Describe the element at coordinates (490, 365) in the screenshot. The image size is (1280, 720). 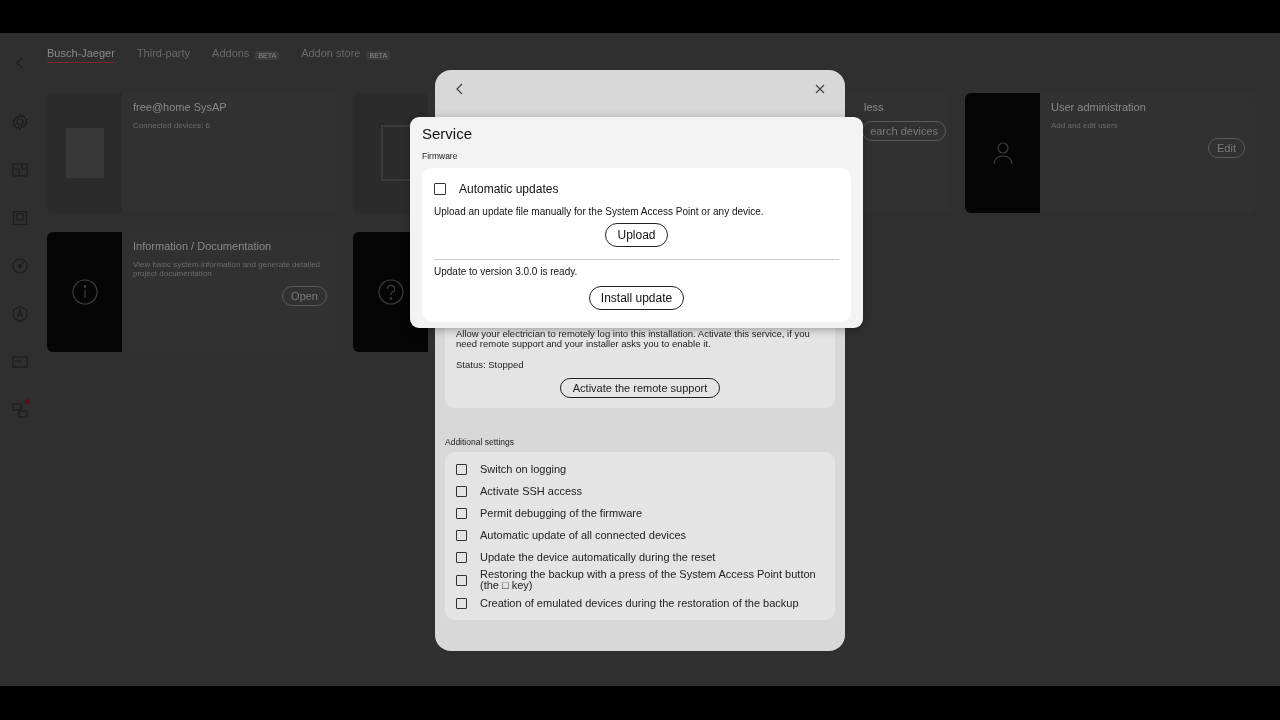
I see `status-text: Status: Stopped` at that location.